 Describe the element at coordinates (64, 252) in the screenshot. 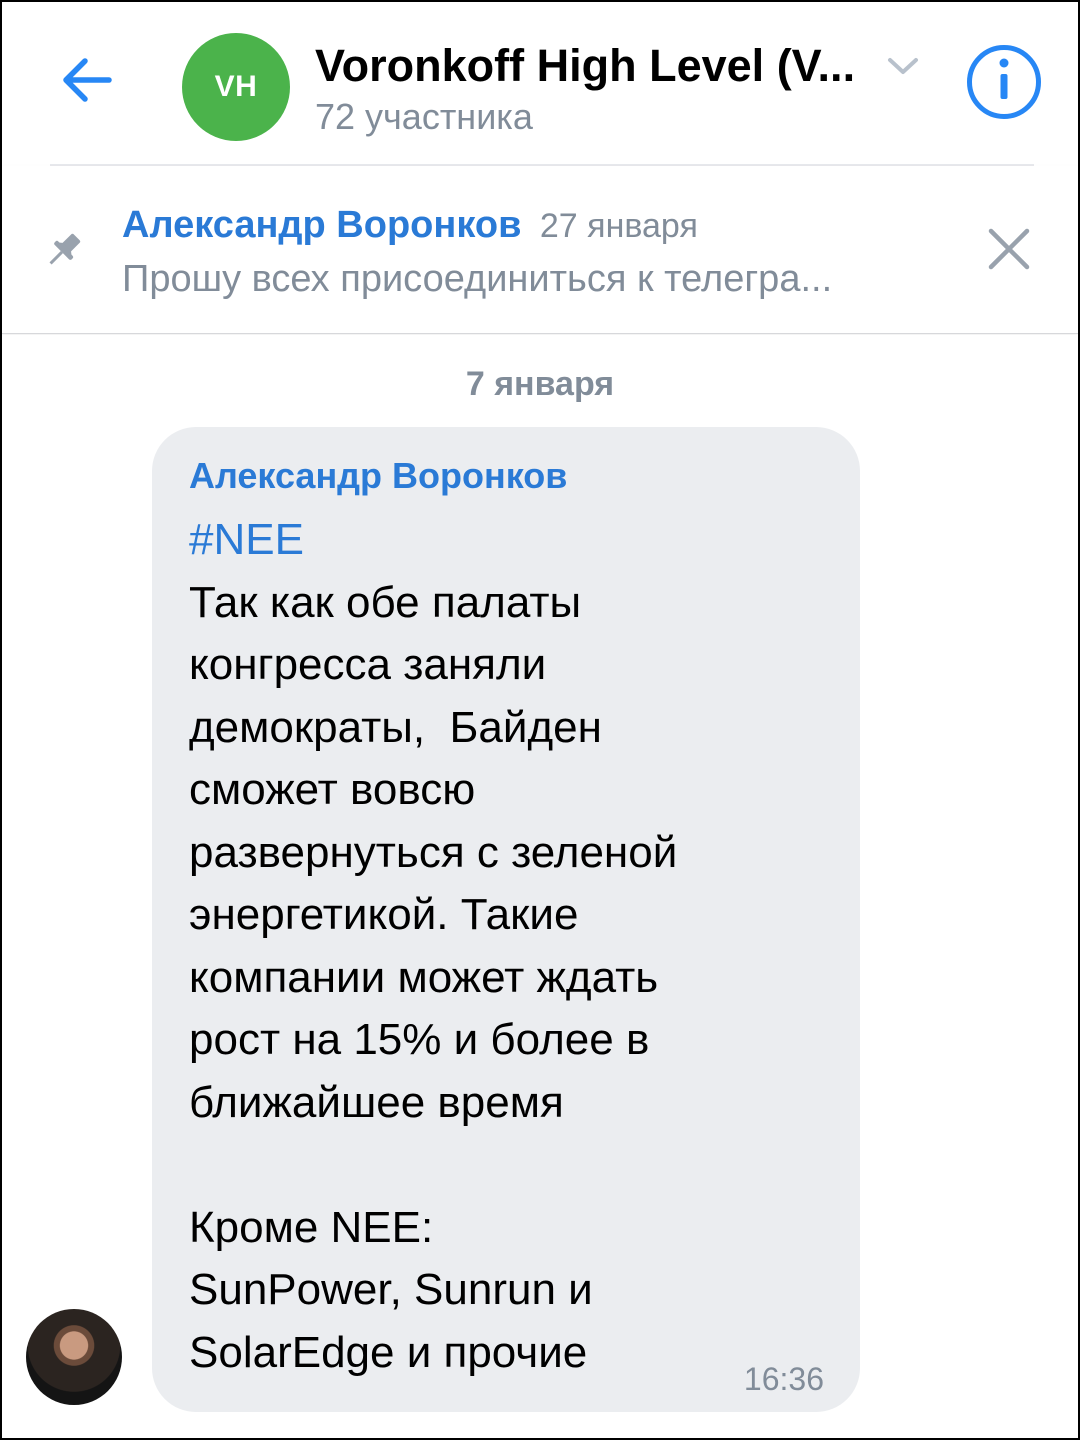

I see `pin-icon` at that location.